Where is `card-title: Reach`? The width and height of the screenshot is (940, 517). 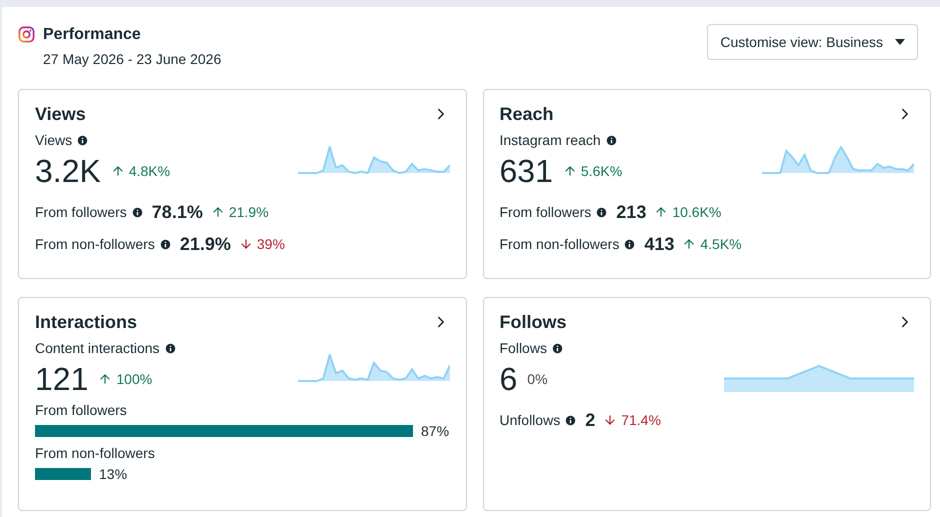 card-title: Reach is located at coordinates (527, 114).